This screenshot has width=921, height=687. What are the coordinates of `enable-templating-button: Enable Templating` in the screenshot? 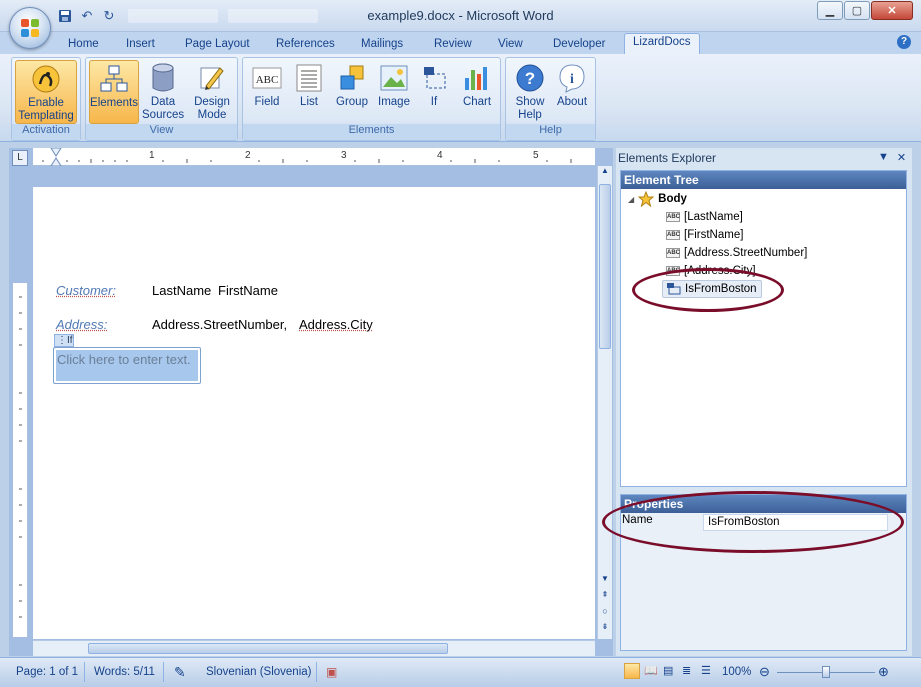 It's located at (46, 92).